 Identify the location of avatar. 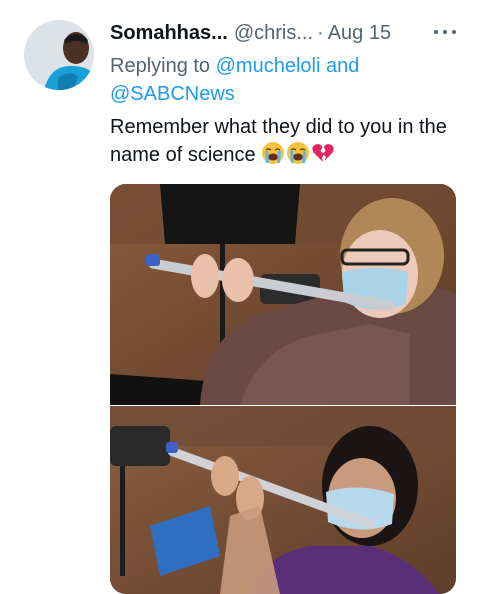
(59, 55).